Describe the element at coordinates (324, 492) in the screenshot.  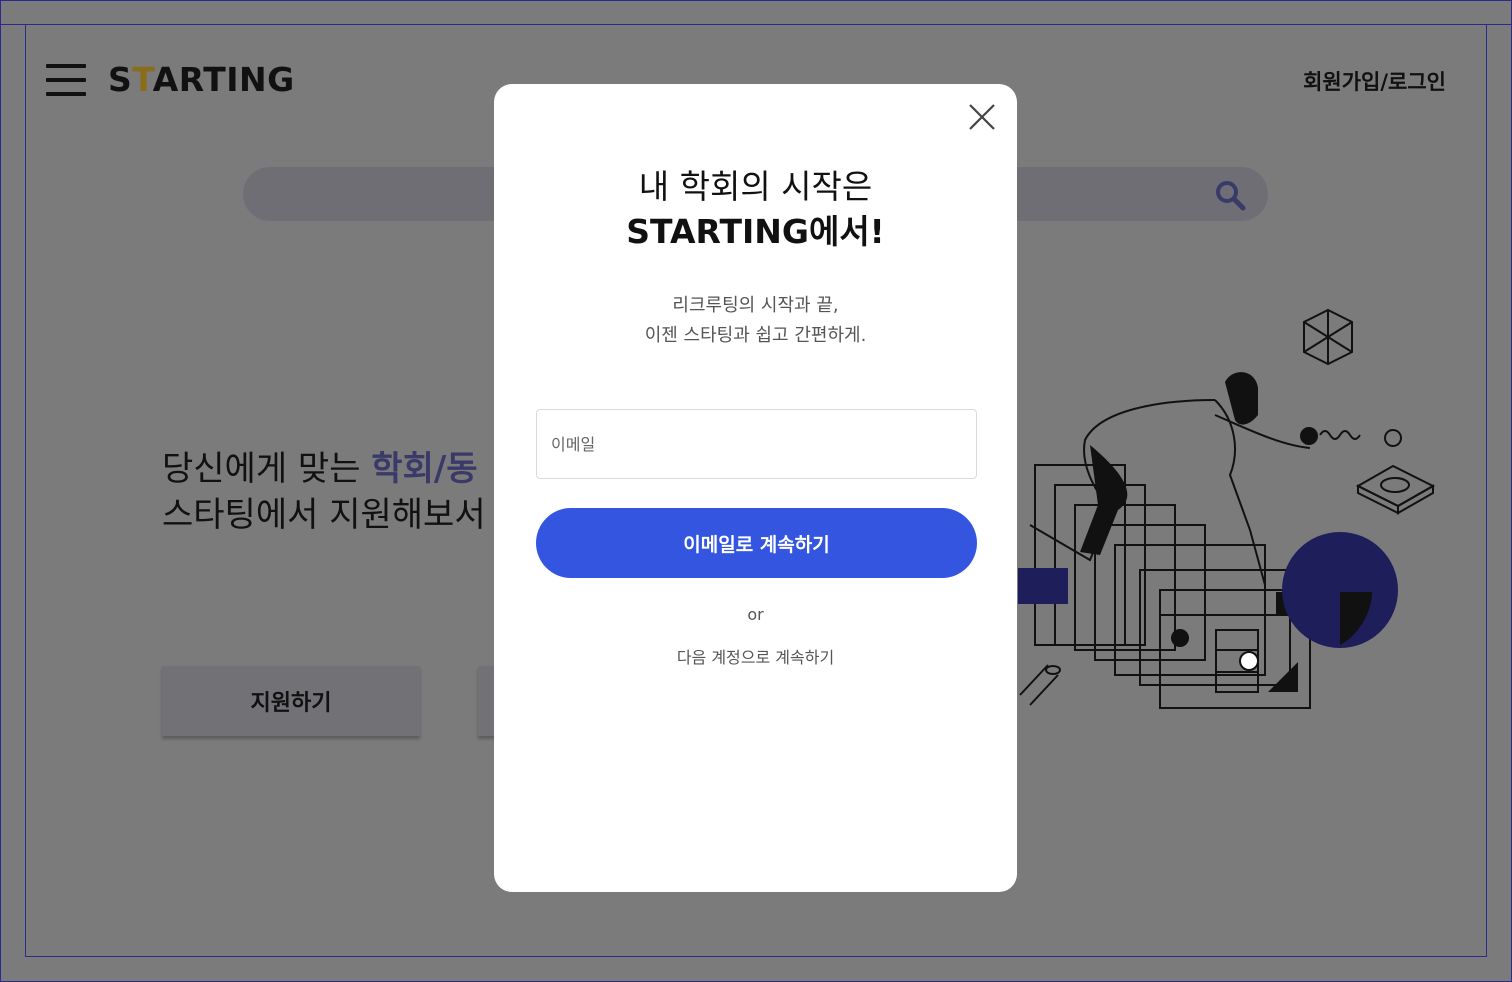
I see `hero-text: 당신에게 맞는 학회/동 스타팅에서 지원해보서` at that location.